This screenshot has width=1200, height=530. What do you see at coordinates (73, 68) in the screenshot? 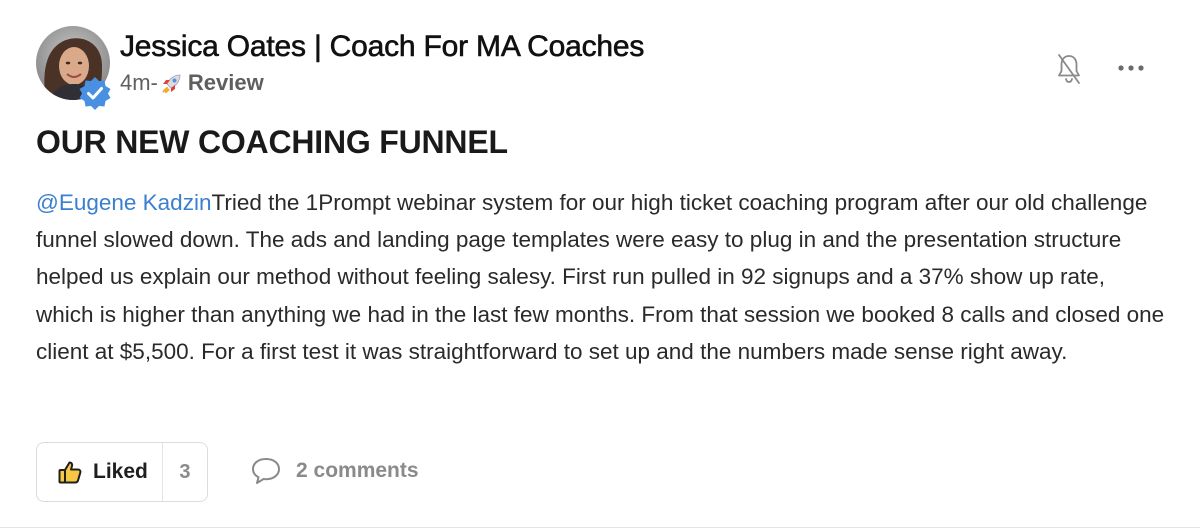
I see `author-avatar-wrap` at bounding box center [73, 68].